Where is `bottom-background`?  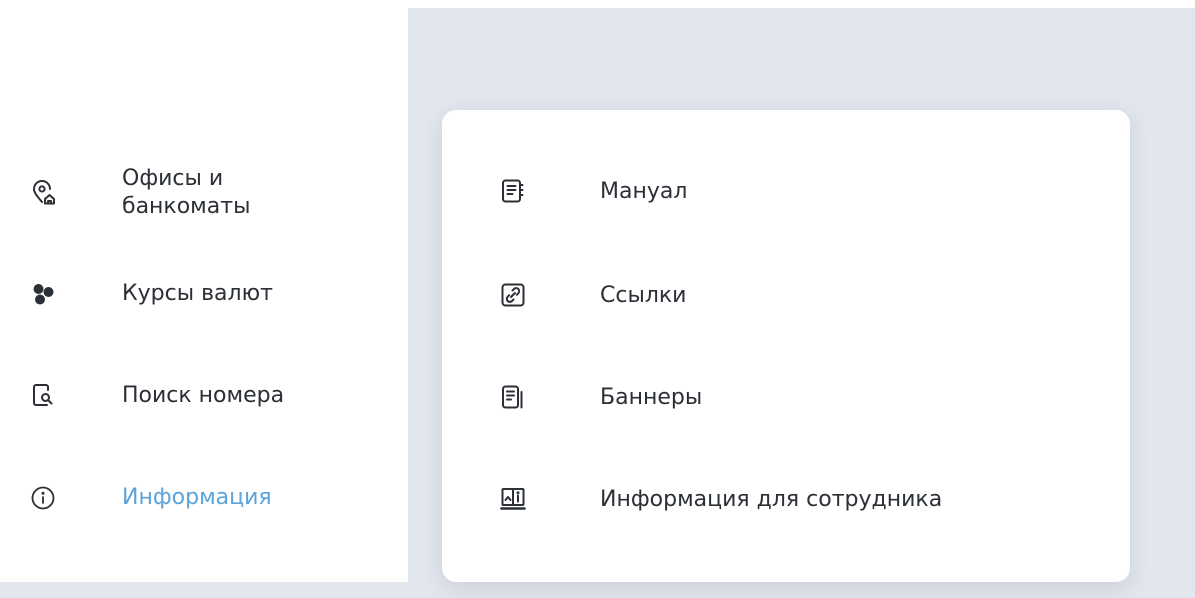
bottom-background is located at coordinates (597, 590).